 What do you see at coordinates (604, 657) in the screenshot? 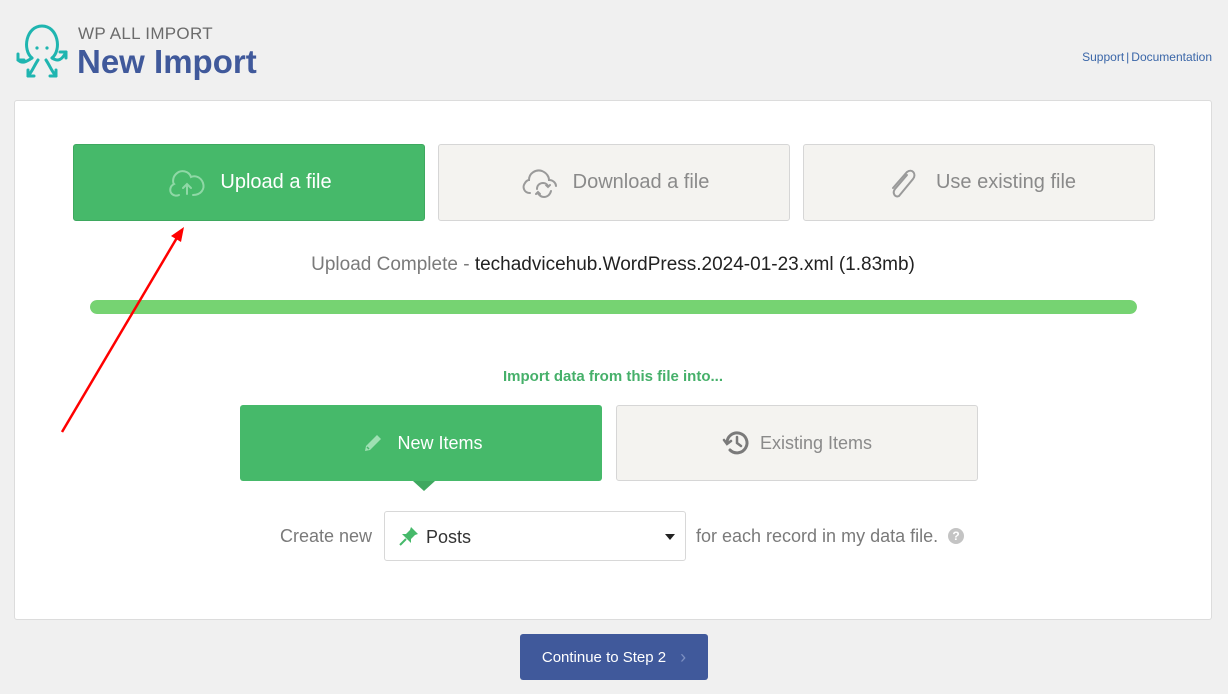
I see `continue-label: Continue to Step 2` at bounding box center [604, 657].